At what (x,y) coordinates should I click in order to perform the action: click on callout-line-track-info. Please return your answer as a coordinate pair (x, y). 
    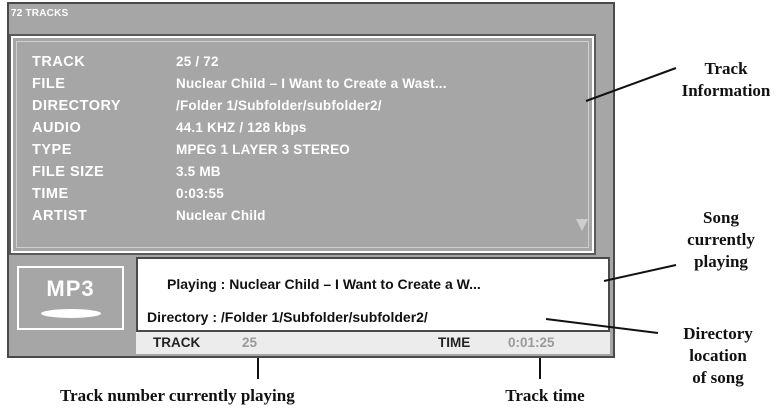
    Looking at the image, I should click on (631, 84).